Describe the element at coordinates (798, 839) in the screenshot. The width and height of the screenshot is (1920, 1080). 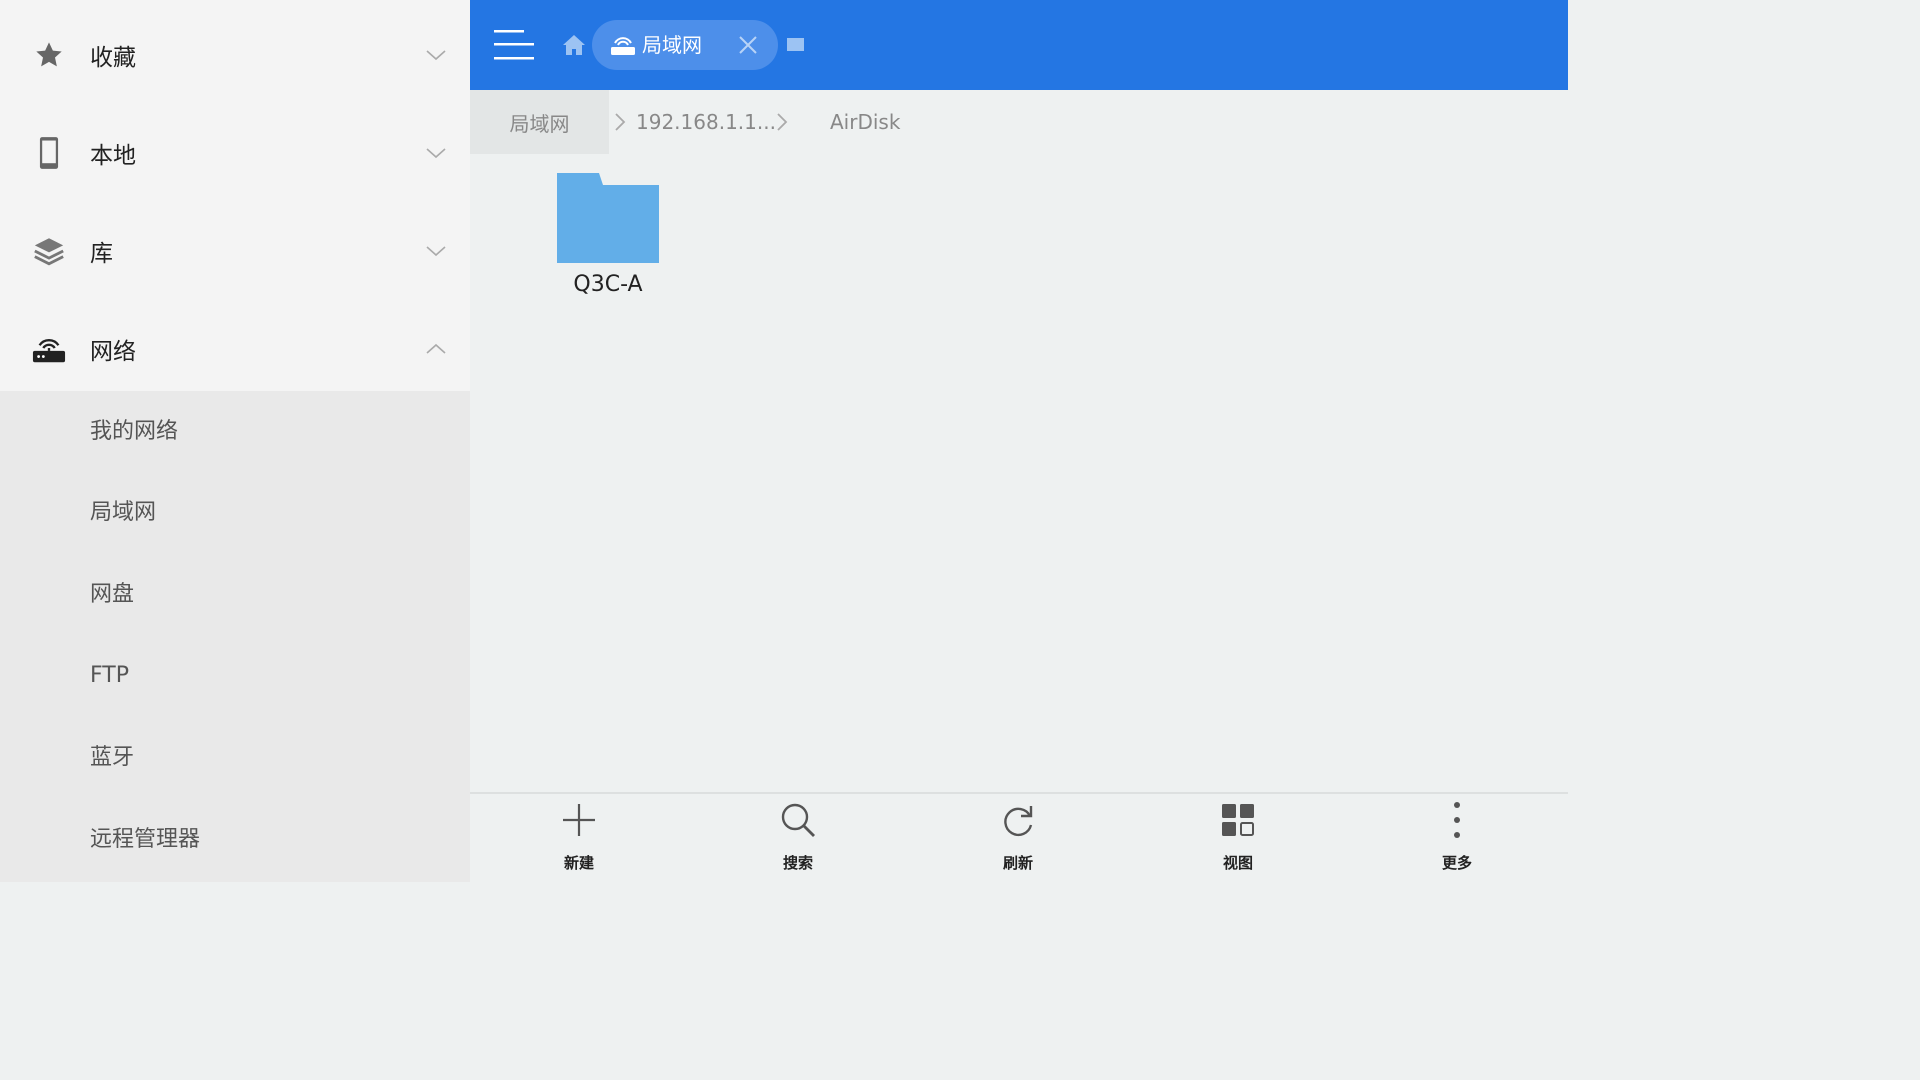
I see `search-button: 搜索` at that location.